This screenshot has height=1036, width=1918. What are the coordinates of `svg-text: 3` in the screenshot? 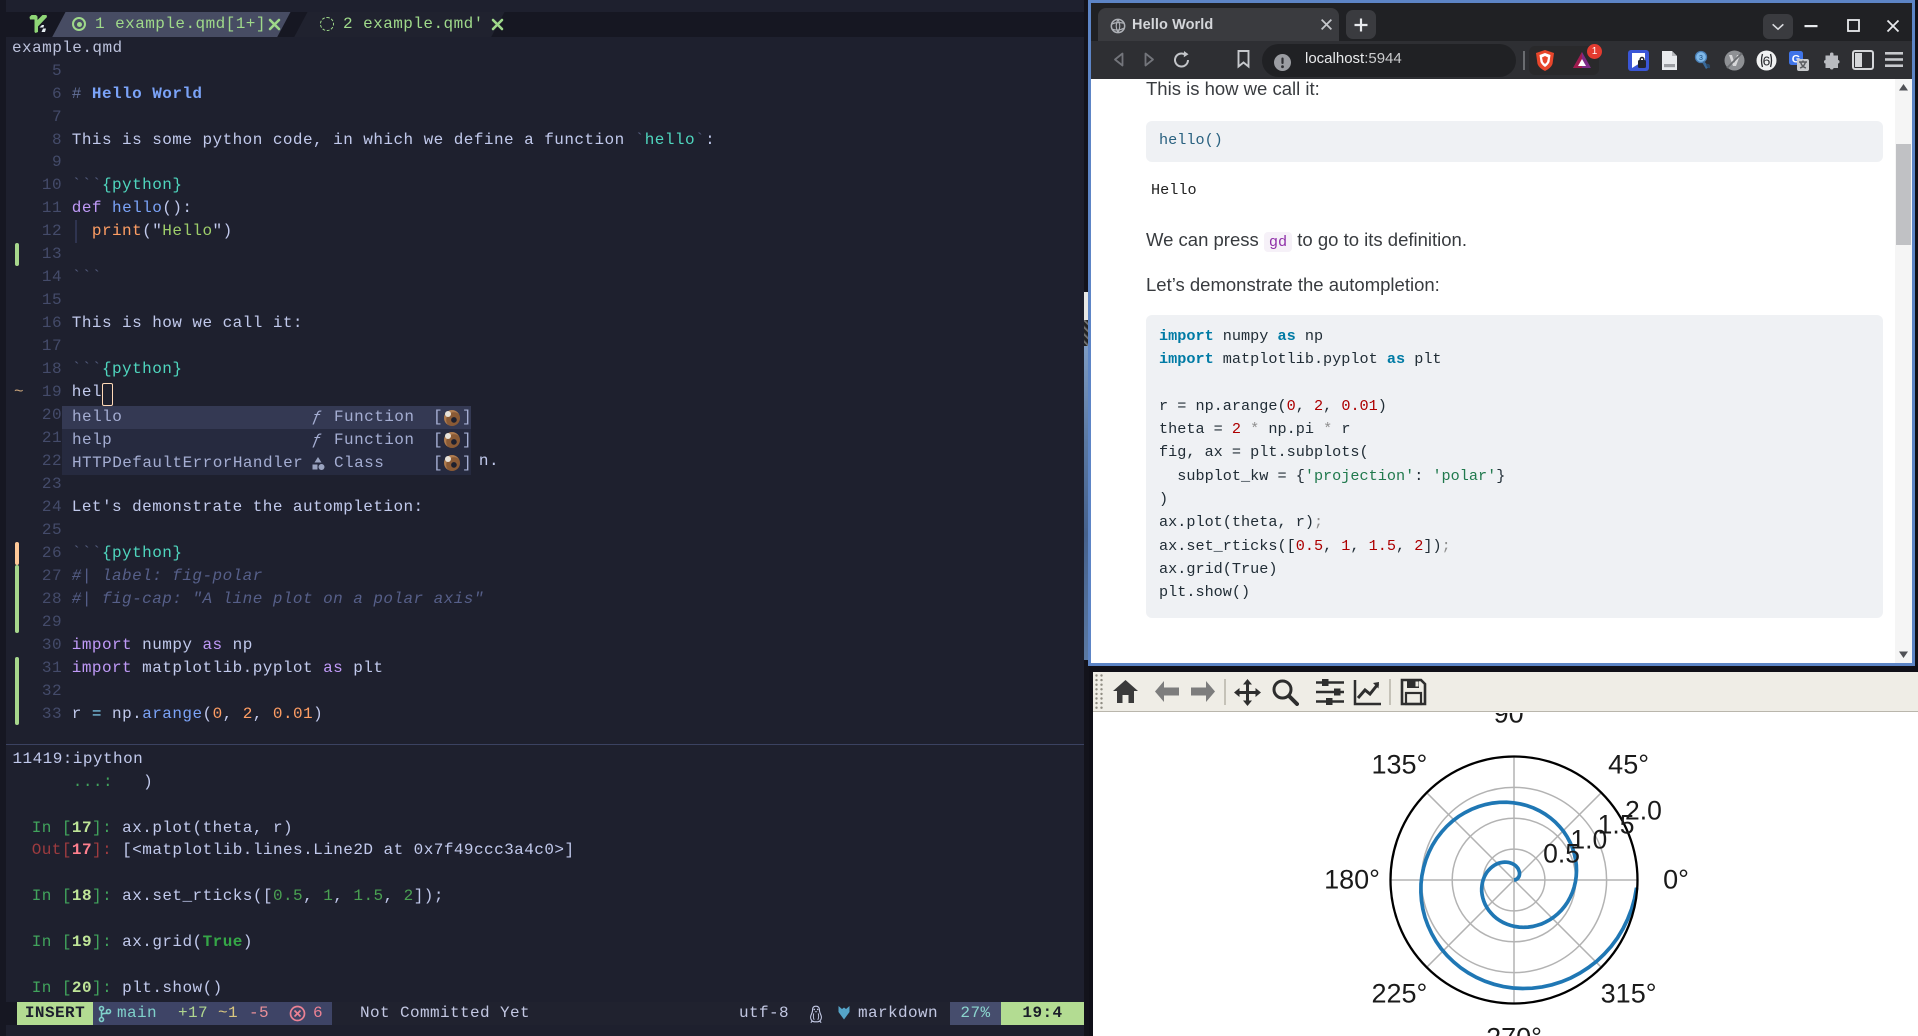 It's located at (1701, 58).